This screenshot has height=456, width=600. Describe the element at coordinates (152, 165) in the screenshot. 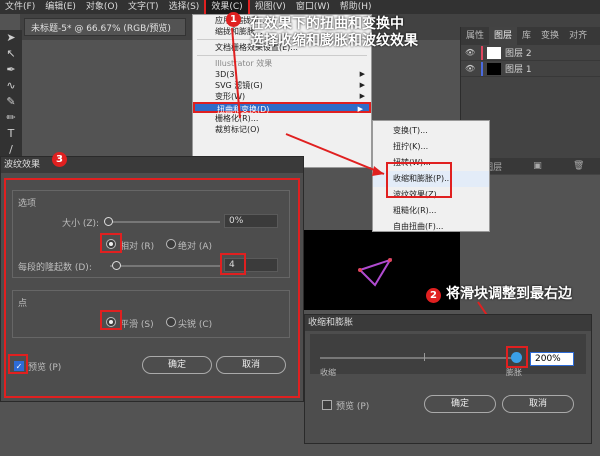

I see `dialog-title: 波纹效果` at that location.